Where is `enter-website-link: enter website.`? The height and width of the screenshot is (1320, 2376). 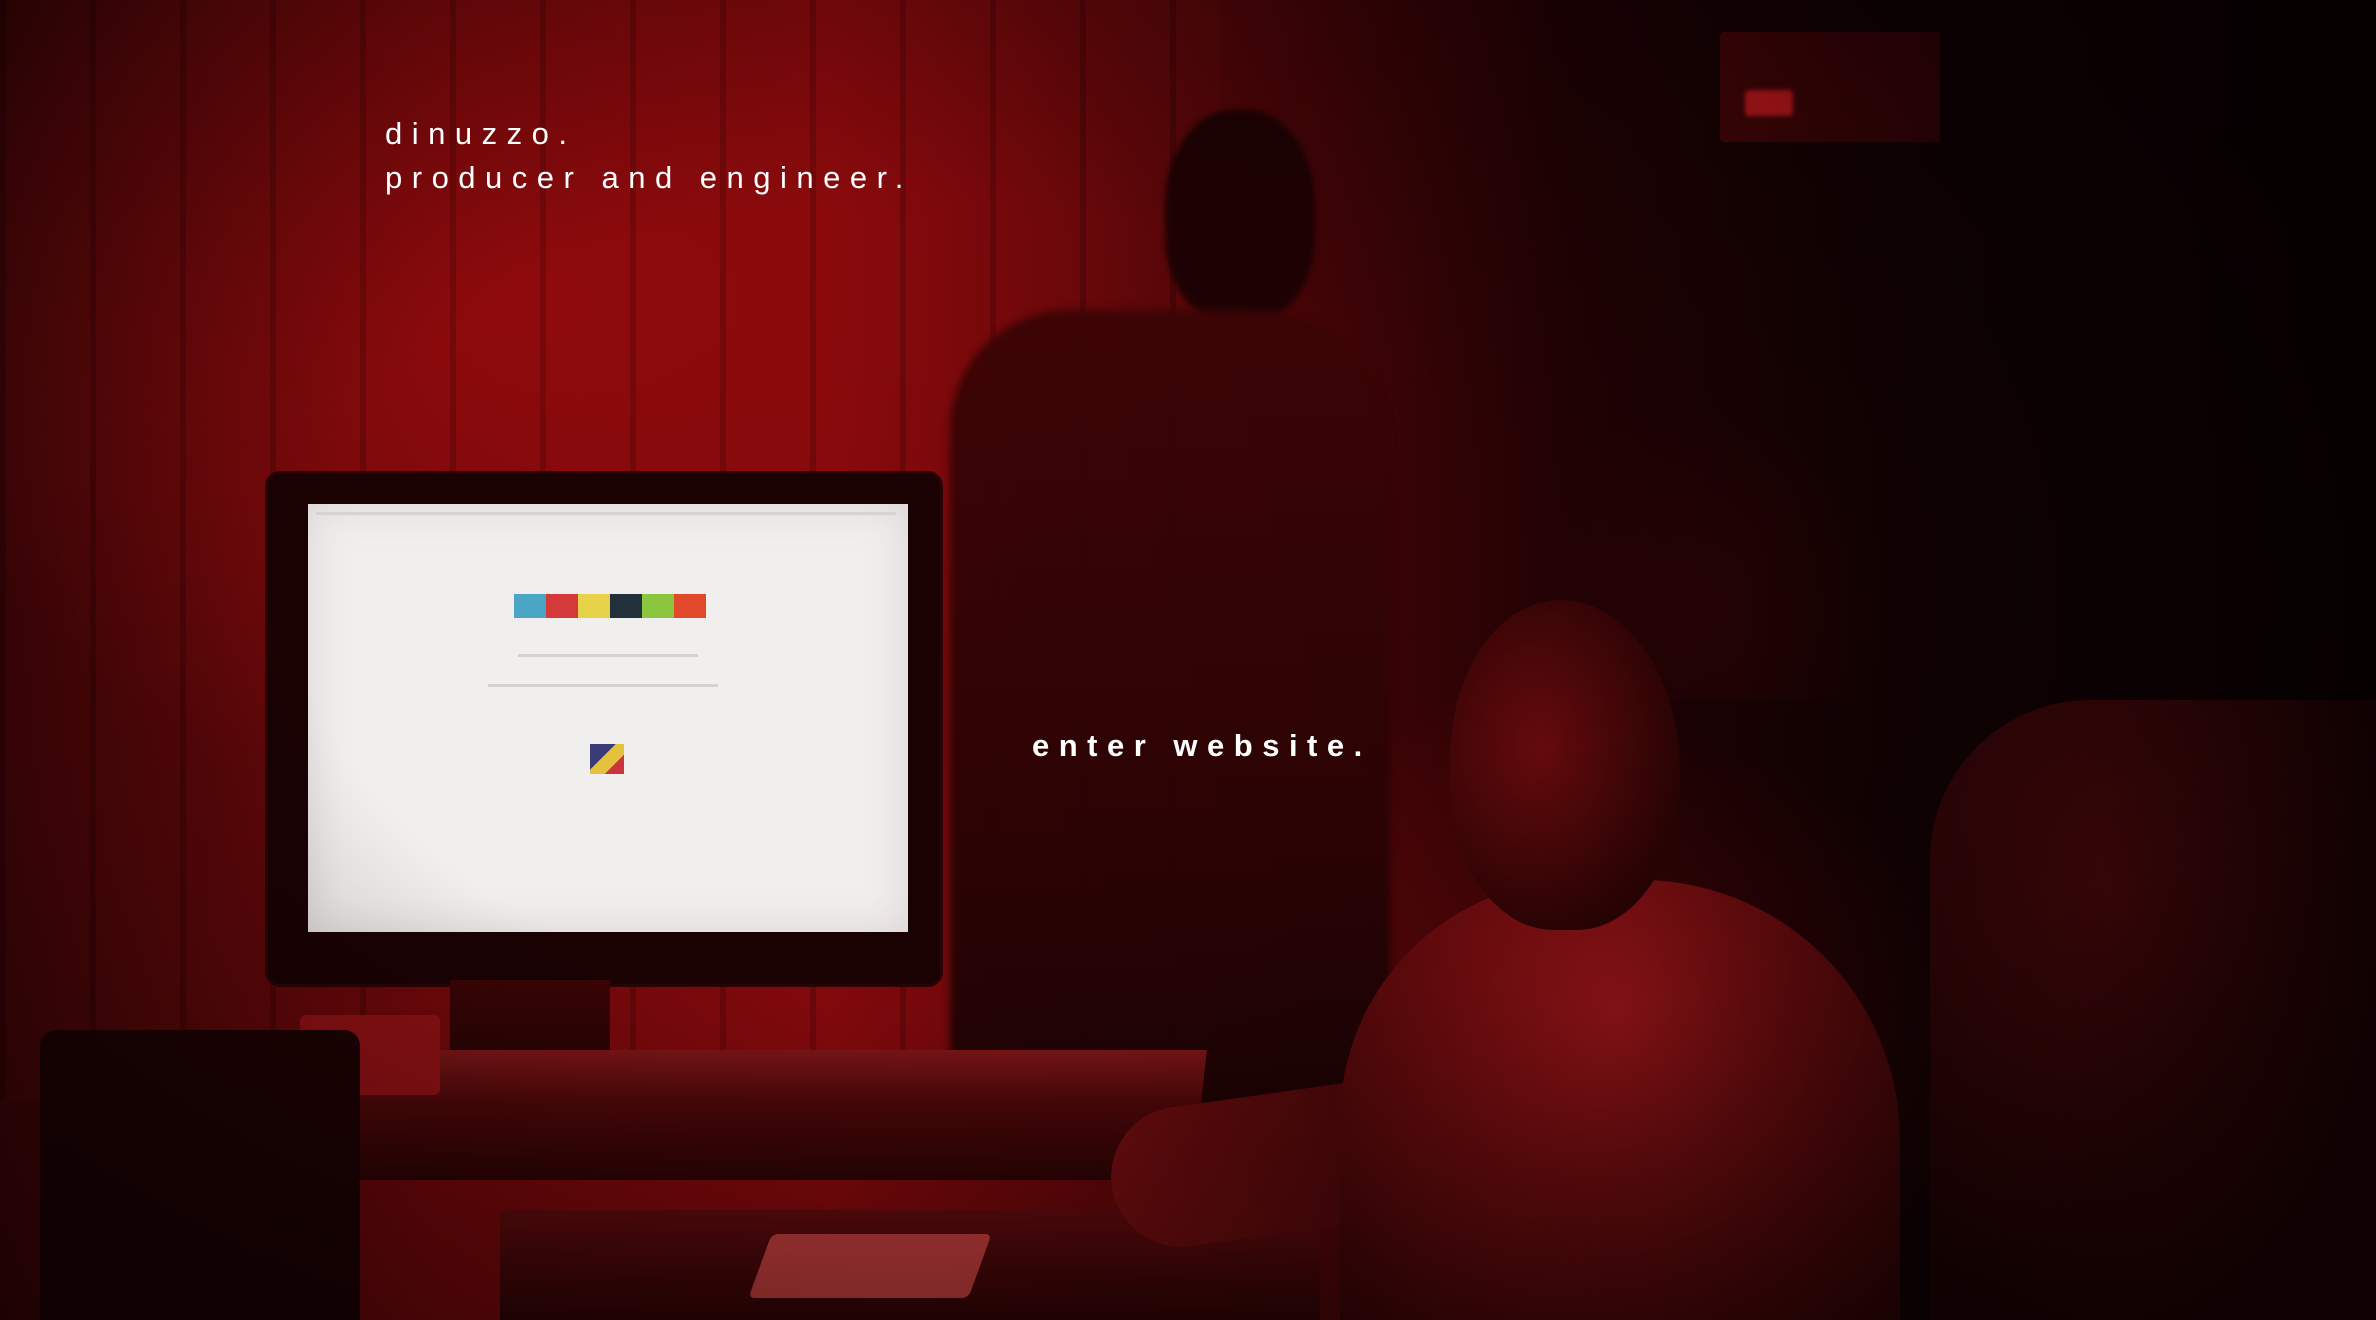 enter-website-link: enter website. is located at coordinates (1202, 746).